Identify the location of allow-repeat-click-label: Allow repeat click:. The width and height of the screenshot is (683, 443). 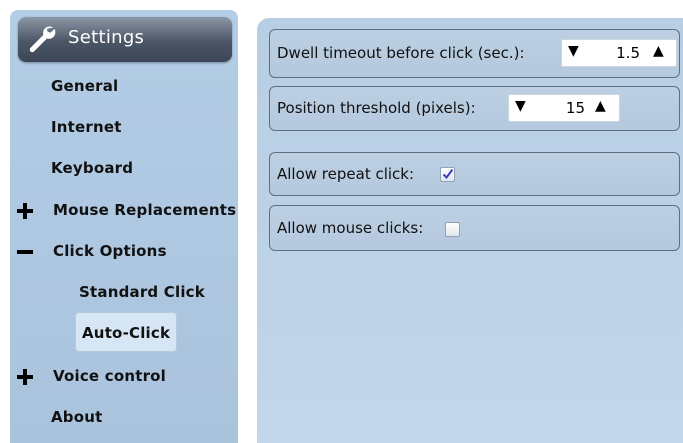
(346, 174).